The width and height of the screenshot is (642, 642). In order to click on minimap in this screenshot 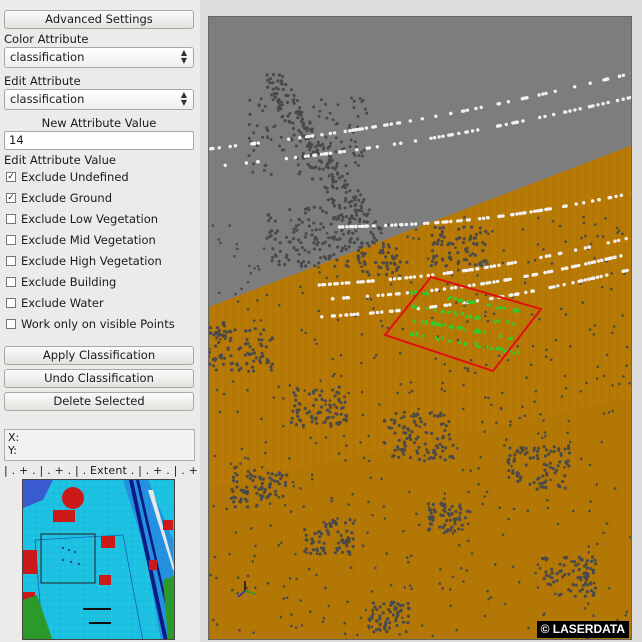, I will do `click(98, 559)`.